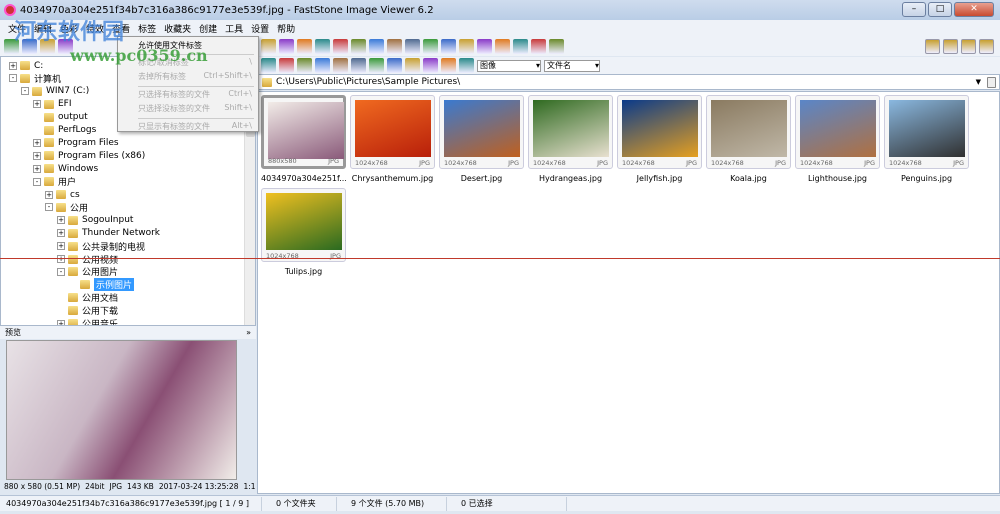  I want to click on sort-select: 文件名 ▾, so click(572, 65).